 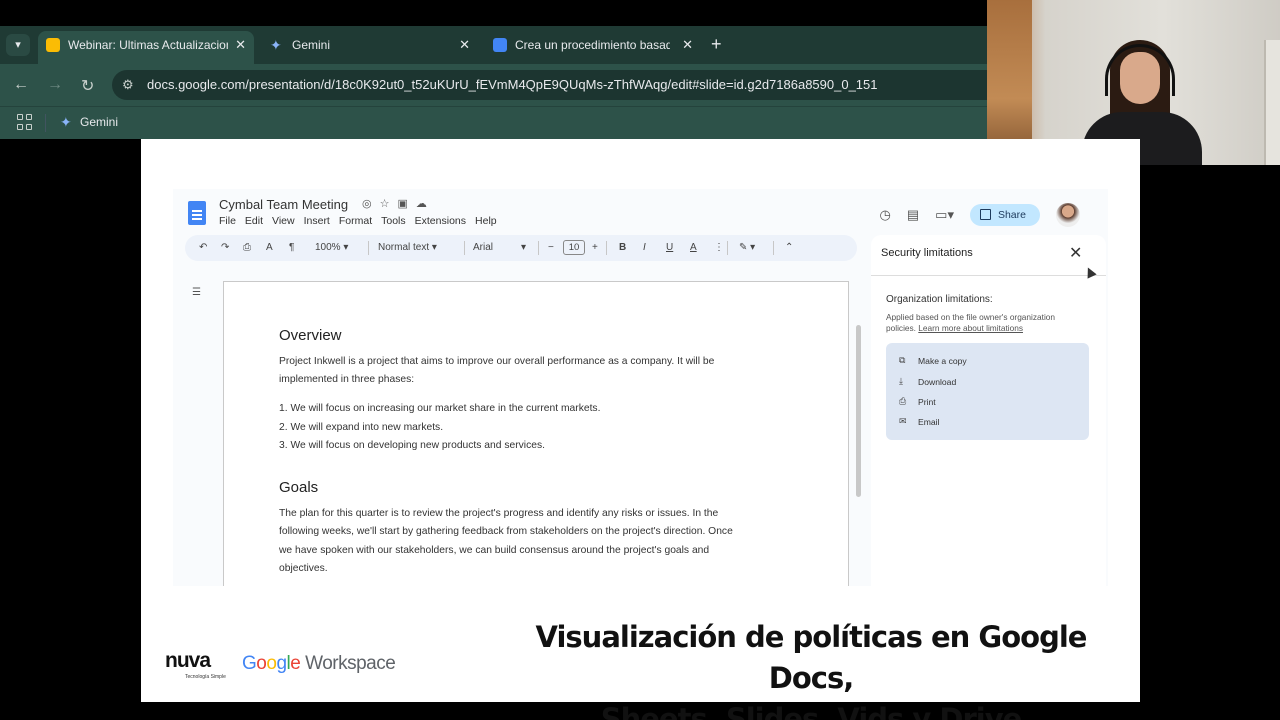 What do you see at coordinates (291, 247) in the screenshot?
I see `paint-format-icon: ¶` at bounding box center [291, 247].